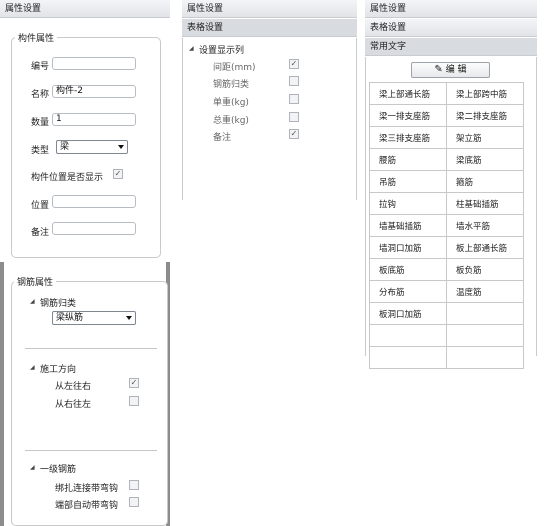 This screenshot has width=554, height=526. I want to click on right-to-left-checkbox, so click(134, 401).